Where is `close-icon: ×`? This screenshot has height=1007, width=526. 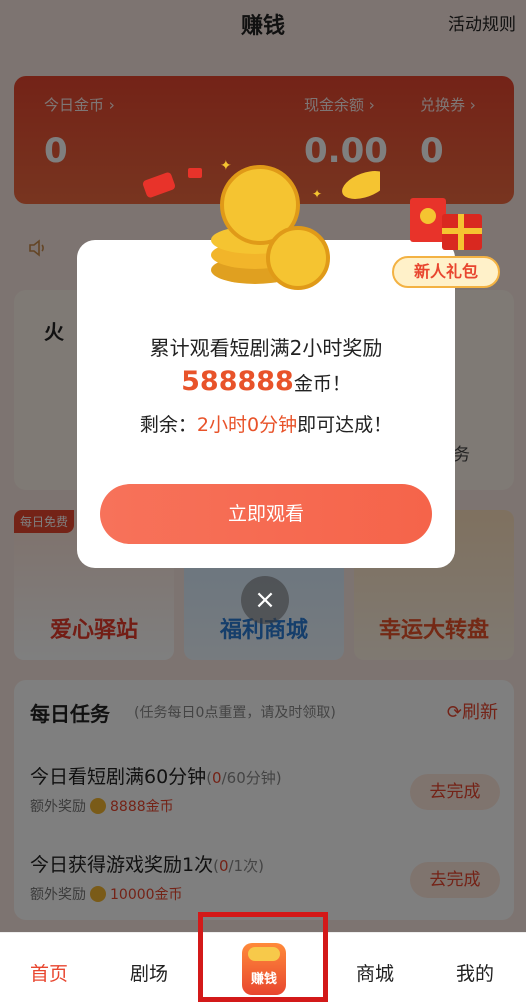
close-icon: × is located at coordinates (265, 600).